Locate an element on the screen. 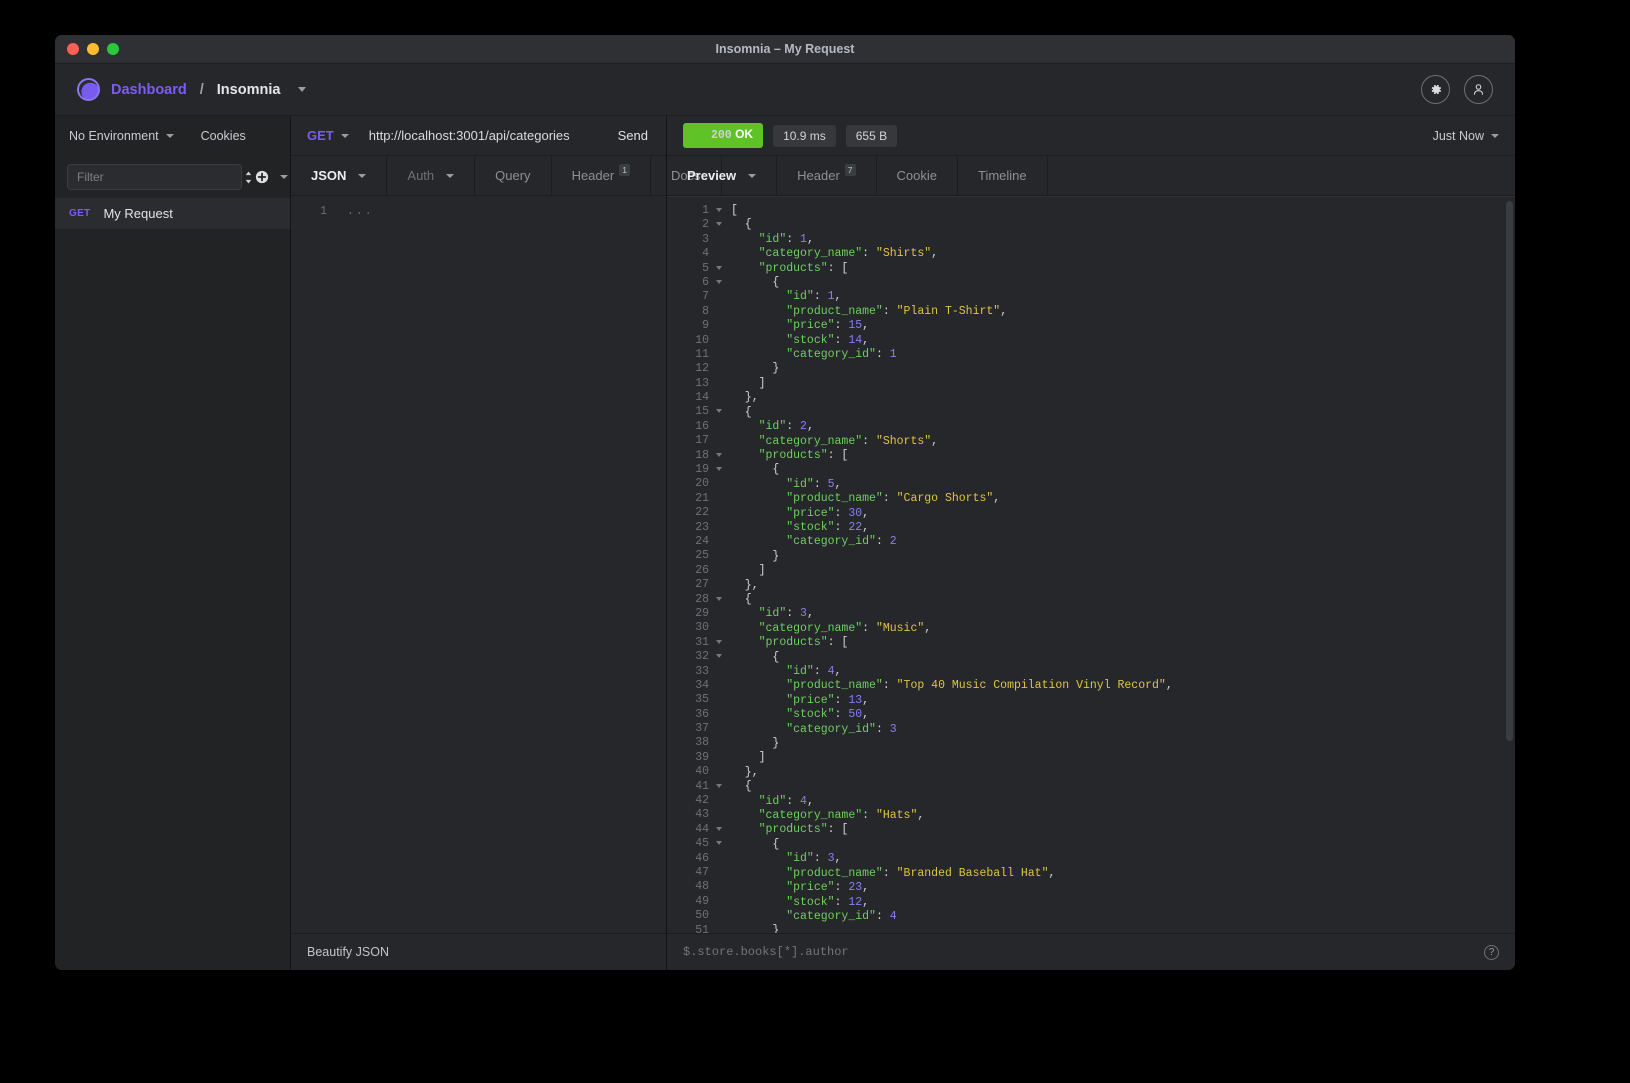 The width and height of the screenshot is (1630, 1083). response-history-chevron-down-icon is located at coordinates (1495, 136).